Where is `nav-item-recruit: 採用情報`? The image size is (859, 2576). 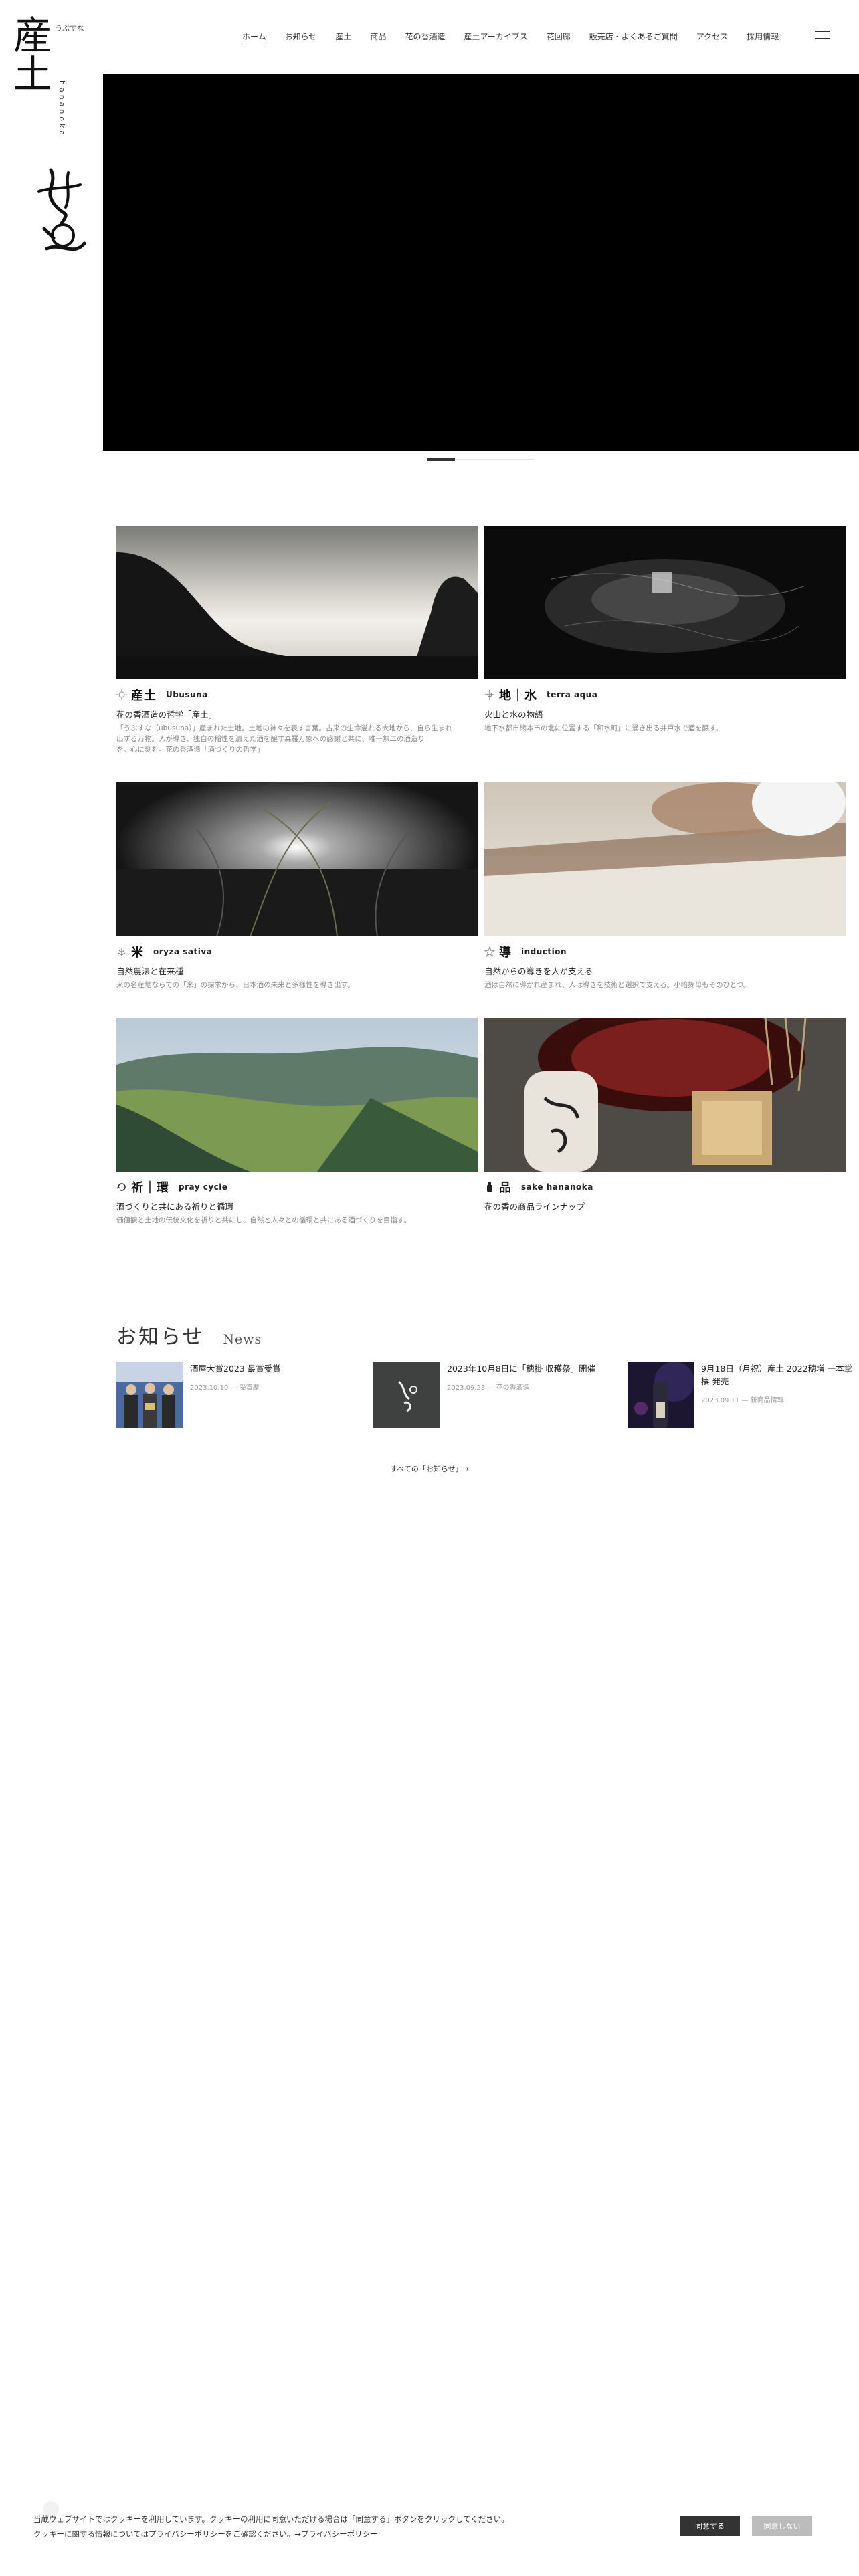
nav-item-recruit: 採用情報 is located at coordinates (762, 37).